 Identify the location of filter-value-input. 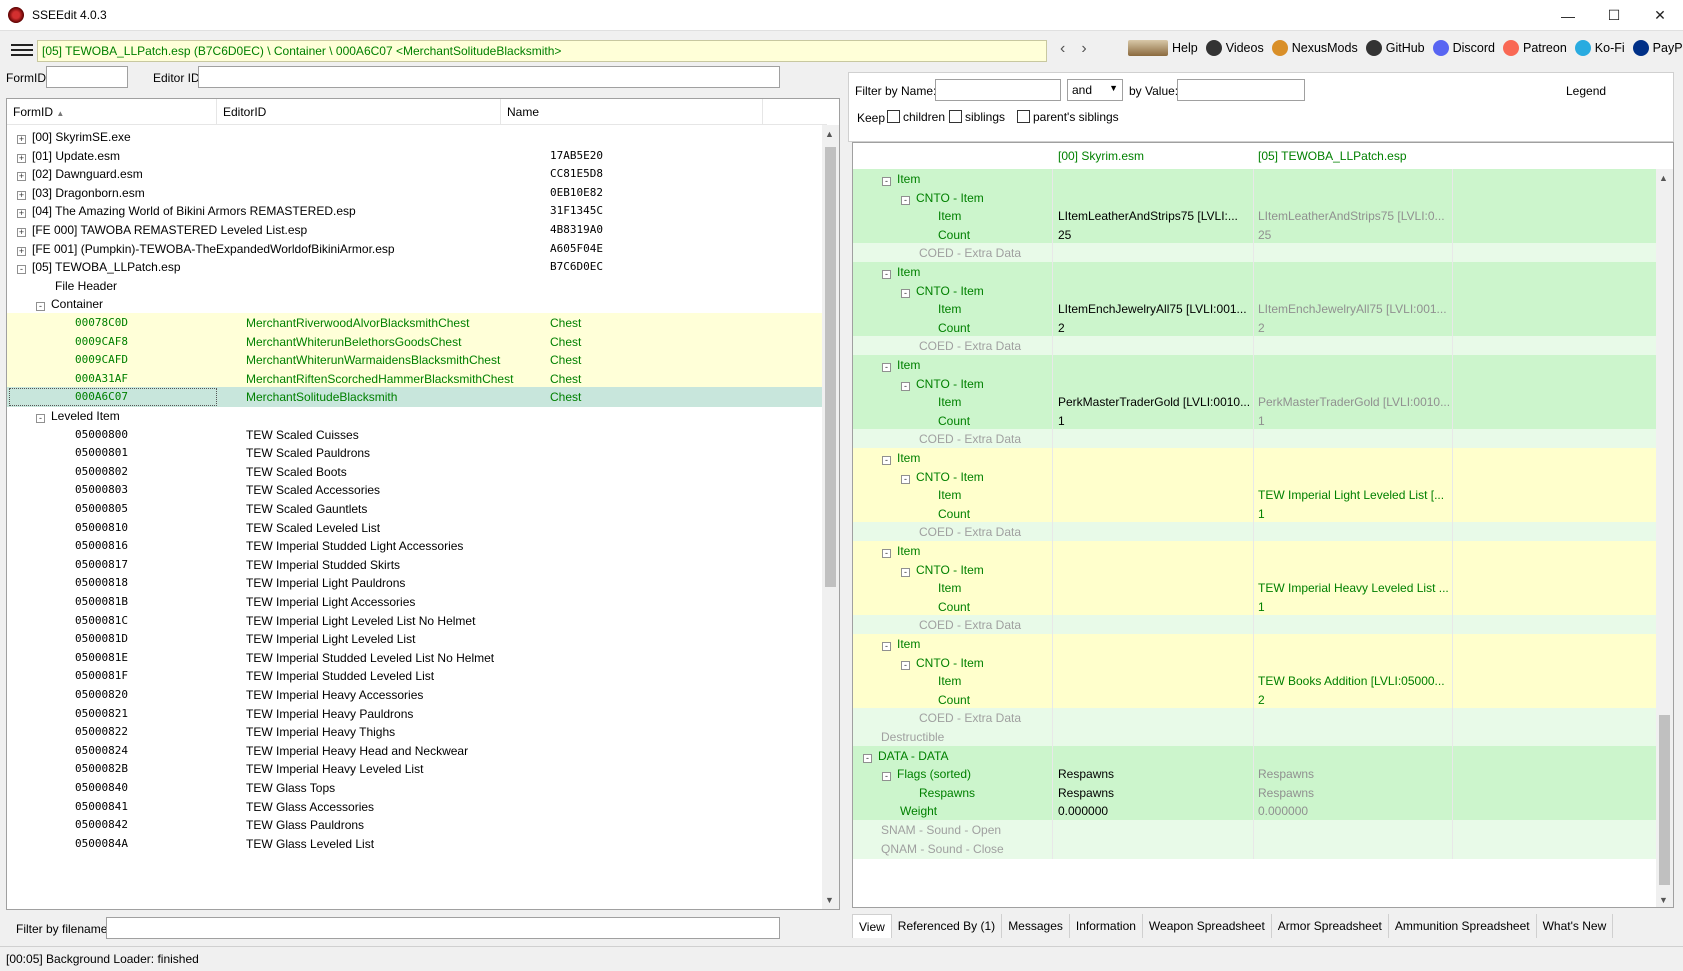
(1241, 90).